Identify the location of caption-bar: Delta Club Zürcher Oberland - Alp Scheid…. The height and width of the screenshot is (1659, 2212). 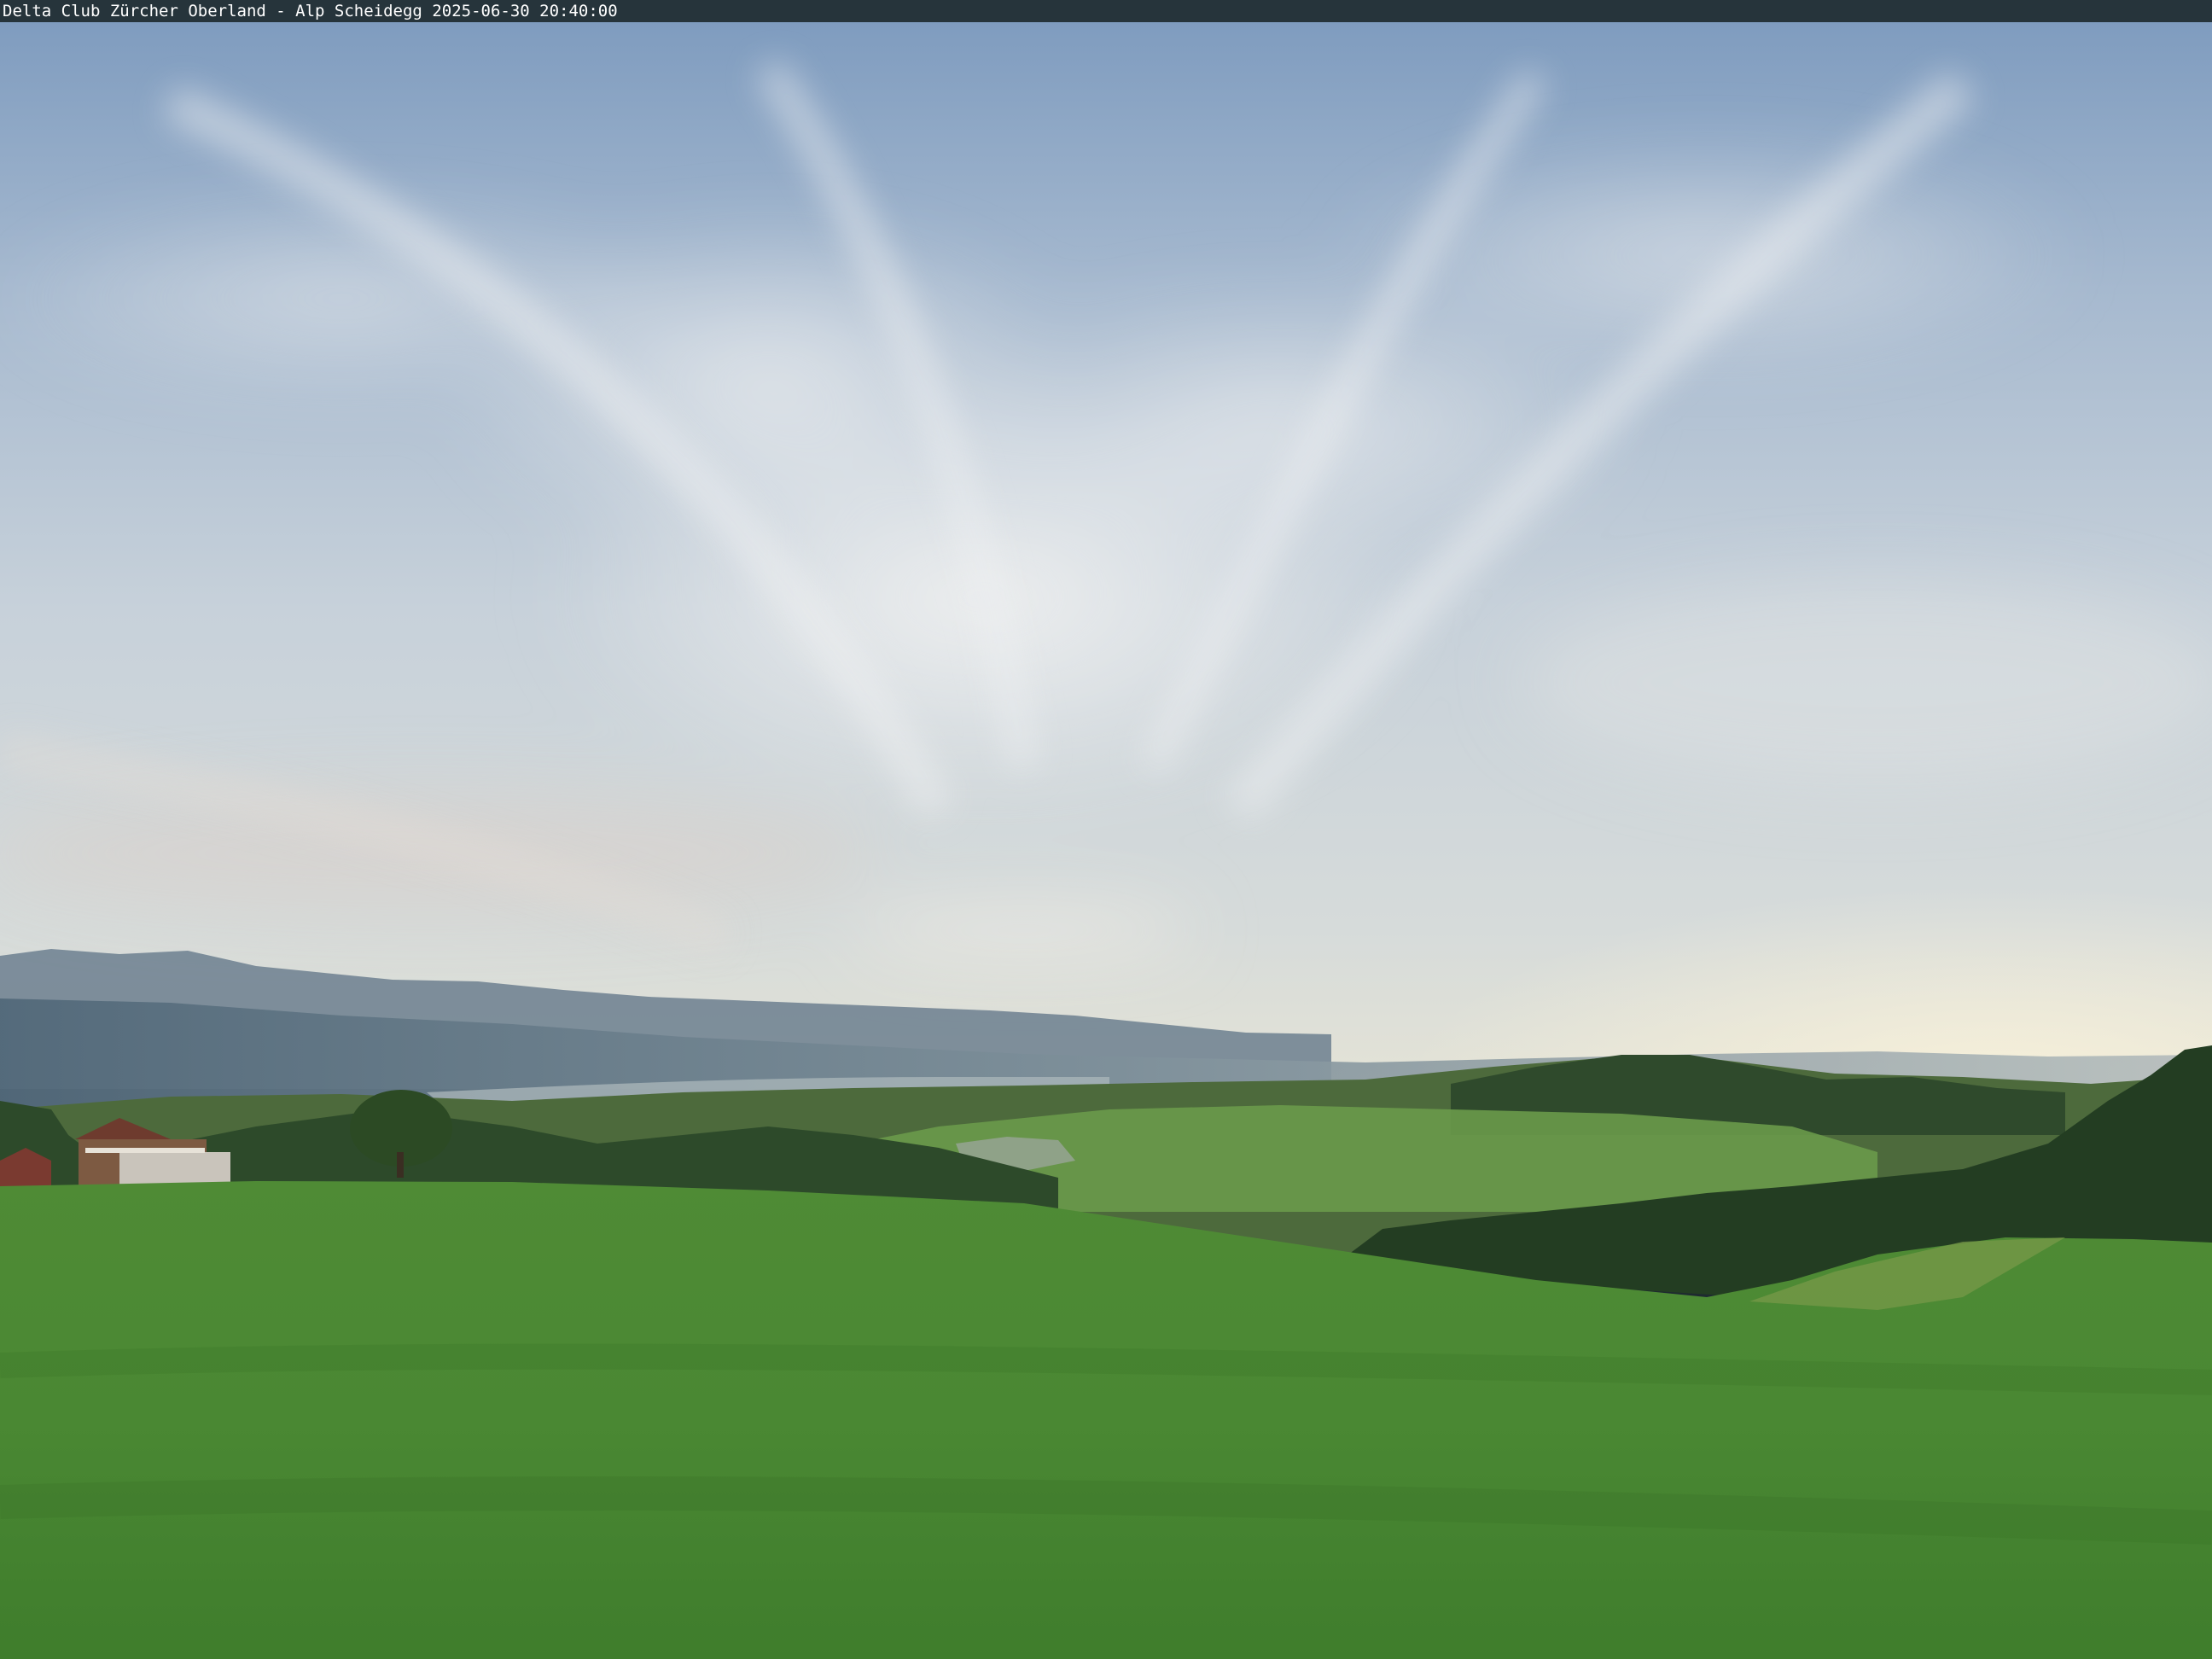
(1106, 11).